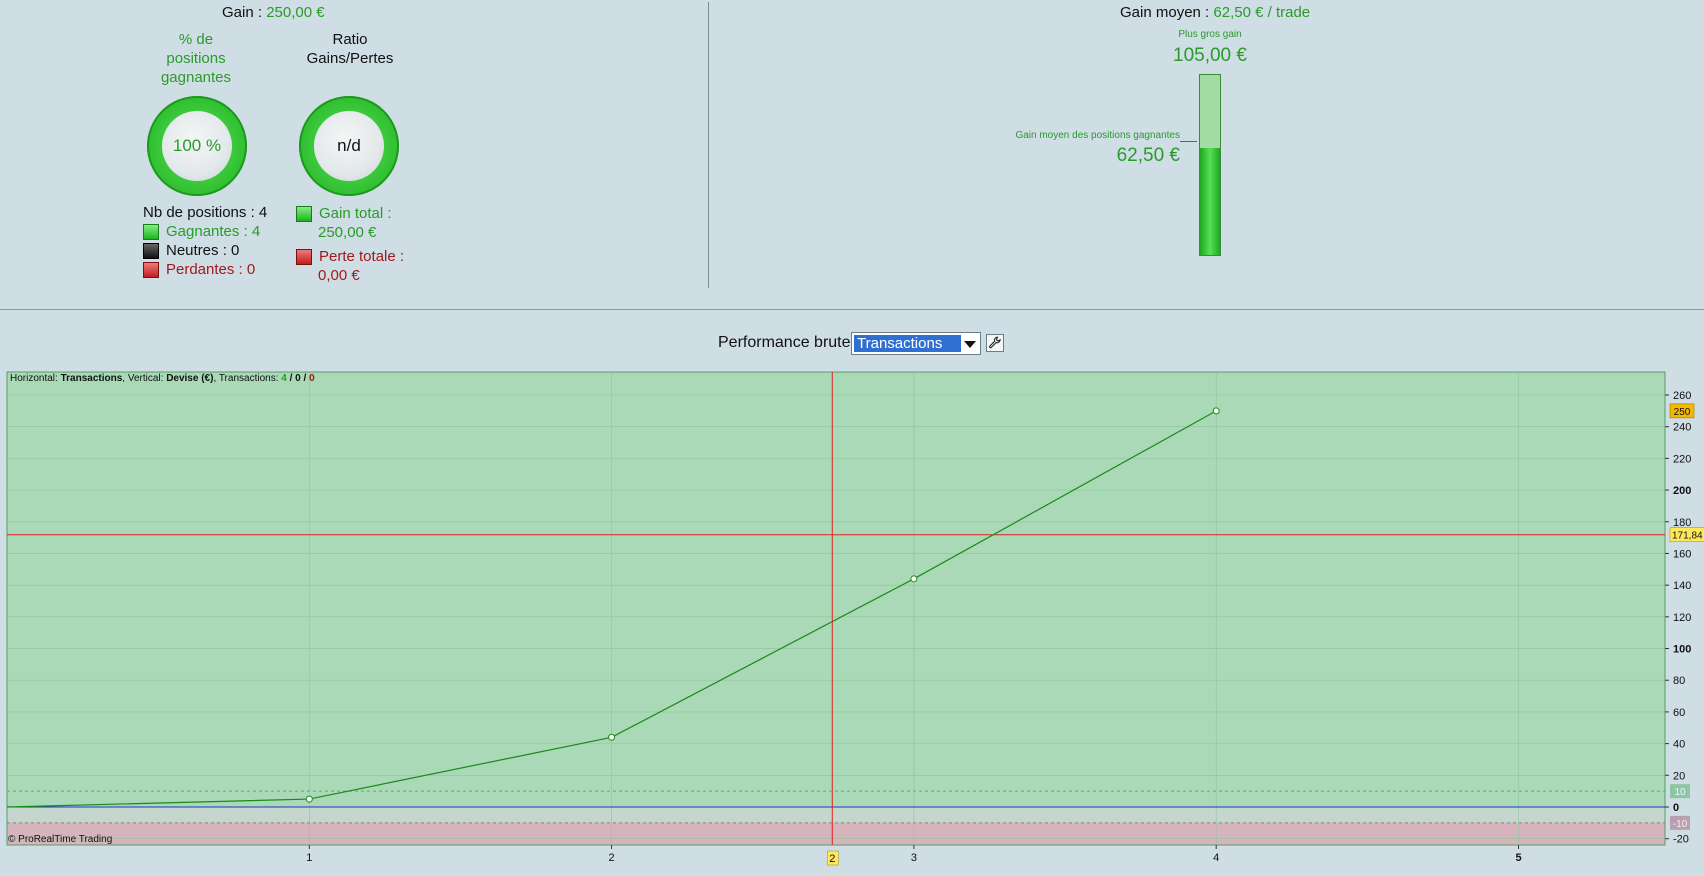 The width and height of the screenshot is (1704, 876). I want to click on horizontal-axis-value: Transactions, so click(91, 378).